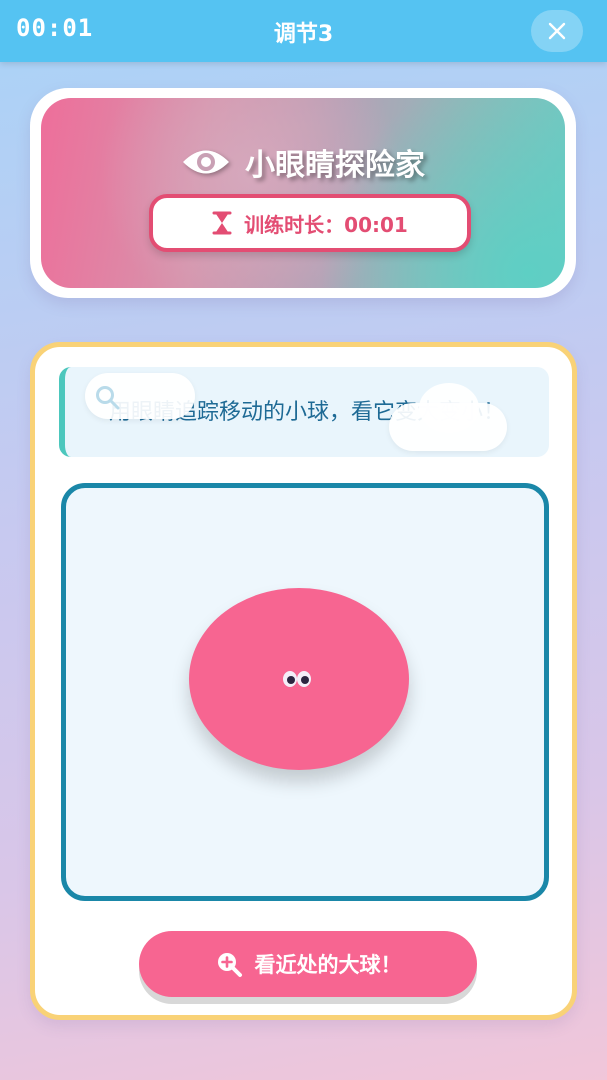 The height and width of the screenshot is (1080, 607). I want to click on close-button, so click(557, 31).